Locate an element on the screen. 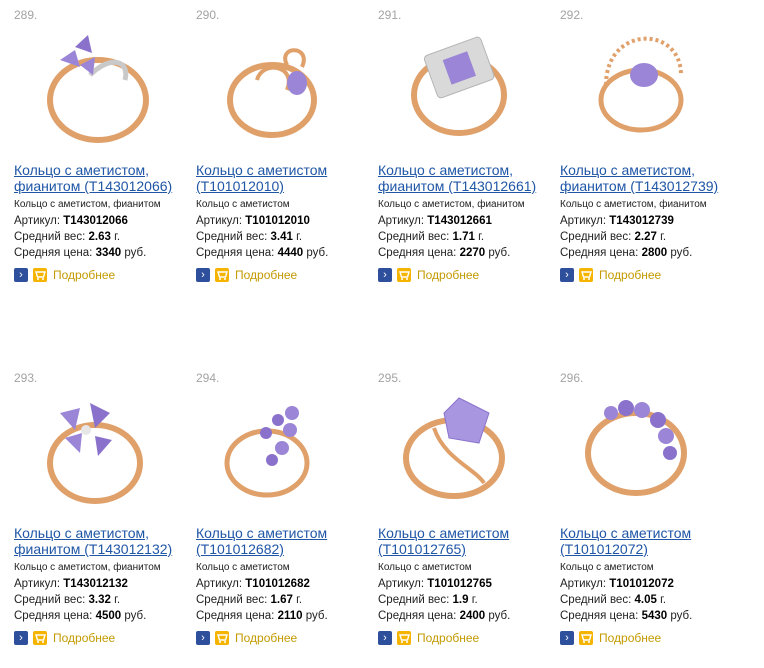 The width and height of the screenshot is (764, 668). article-value: Т101012010 is located at coordinates (277, 221).